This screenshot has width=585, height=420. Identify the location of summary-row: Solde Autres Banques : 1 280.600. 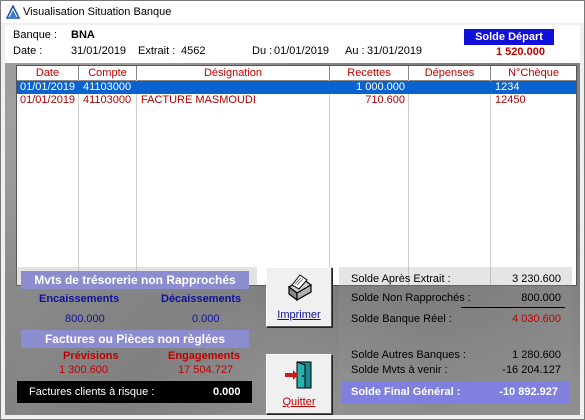
(456, 355).